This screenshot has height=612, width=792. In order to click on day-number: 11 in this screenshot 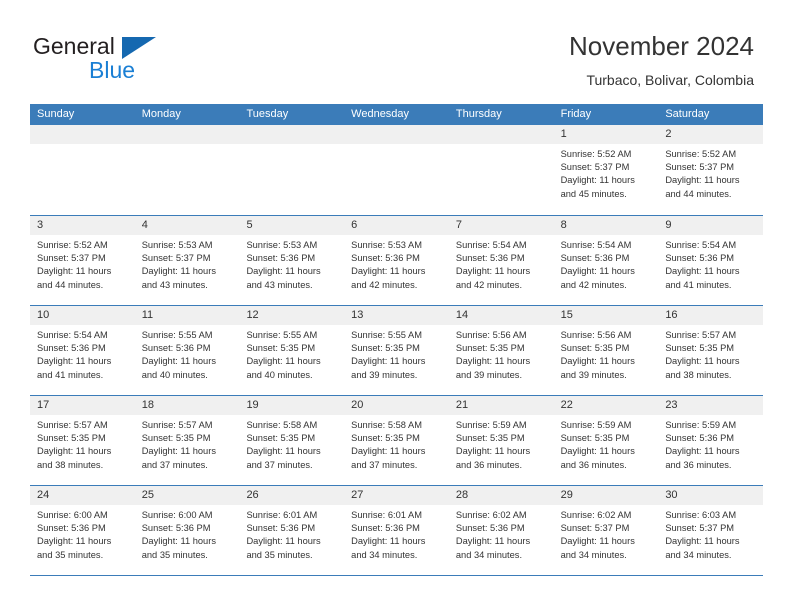, I will do `click(187, 315)`.